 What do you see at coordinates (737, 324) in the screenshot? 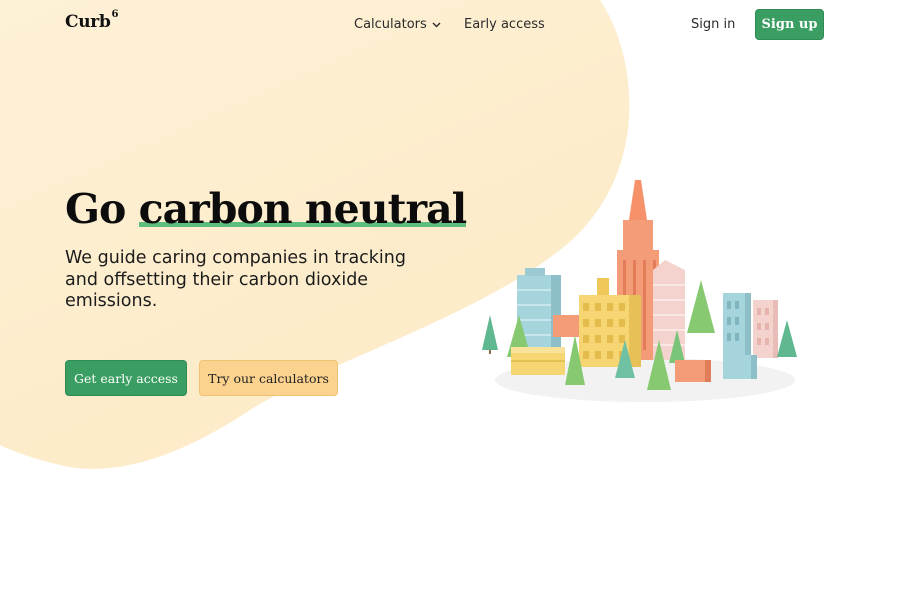
I see `blue-building-right` at bounding box center [737, 324].